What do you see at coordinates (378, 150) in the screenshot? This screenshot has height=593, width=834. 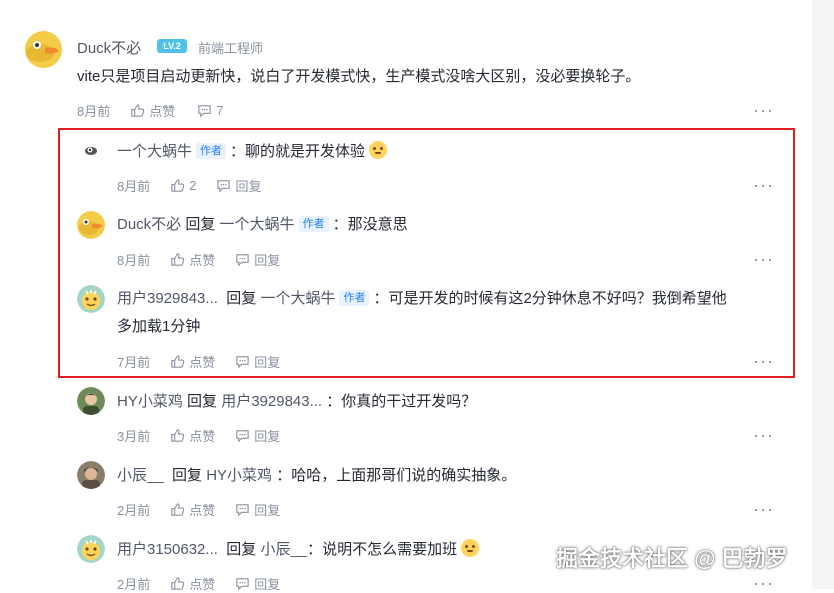 I see `thinking-emoji-icon` at bounding box center [378, 150].